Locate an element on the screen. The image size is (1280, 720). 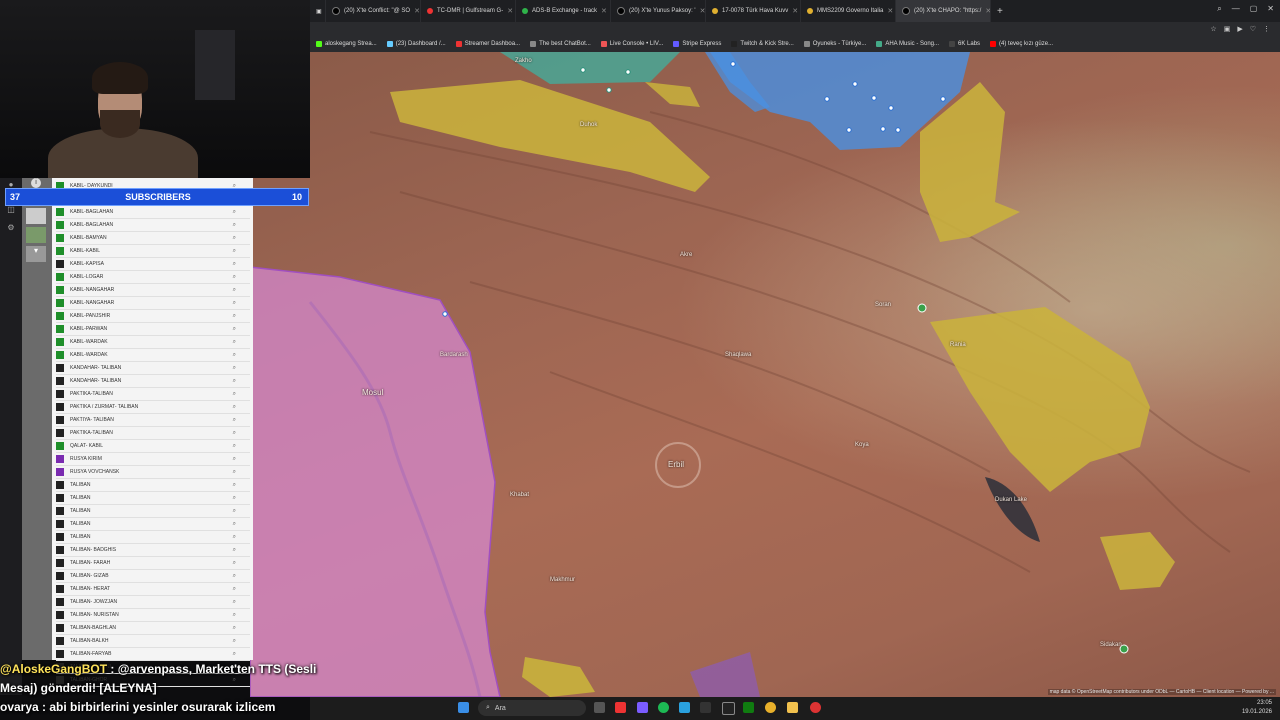
chrome-icon is located at coordinates (770, 707).